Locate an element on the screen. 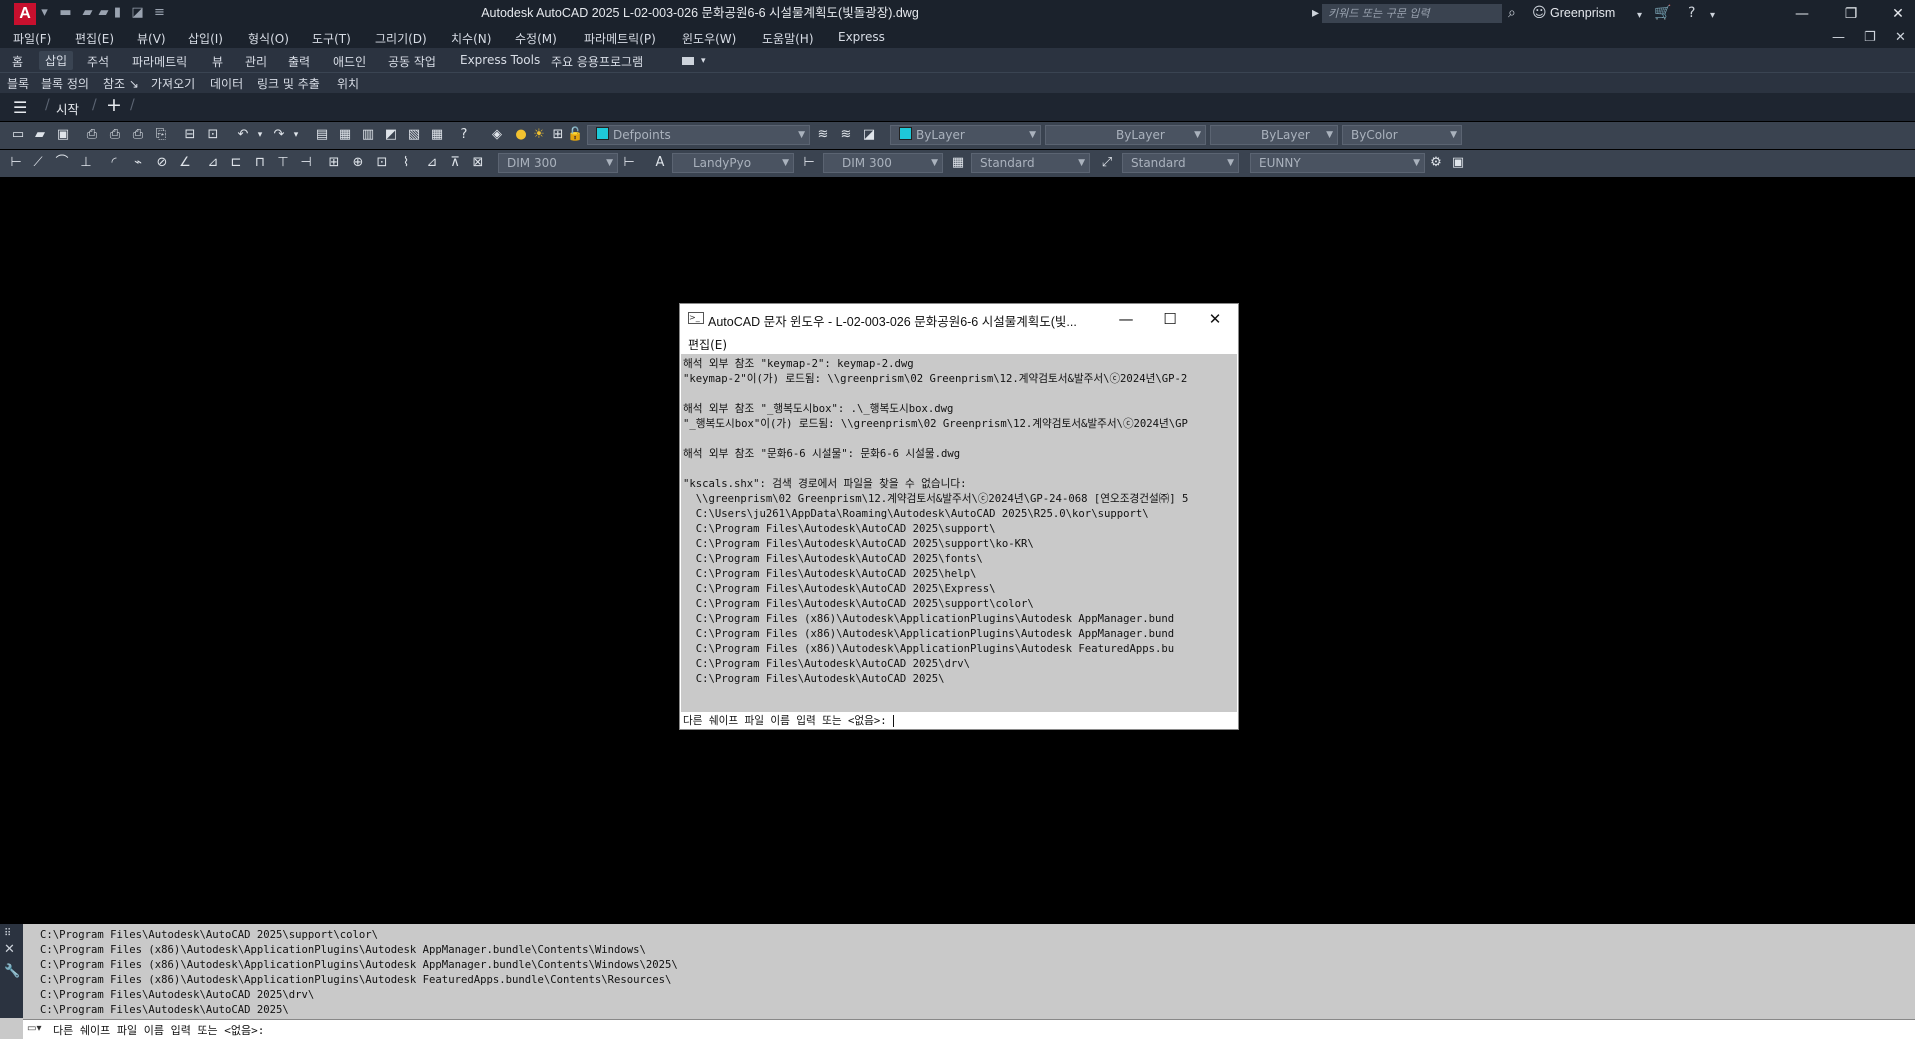 This screenshot has width=1915, height=1039. linetype-select: ByLayer ▼ is located at coordinates (1125, 135).